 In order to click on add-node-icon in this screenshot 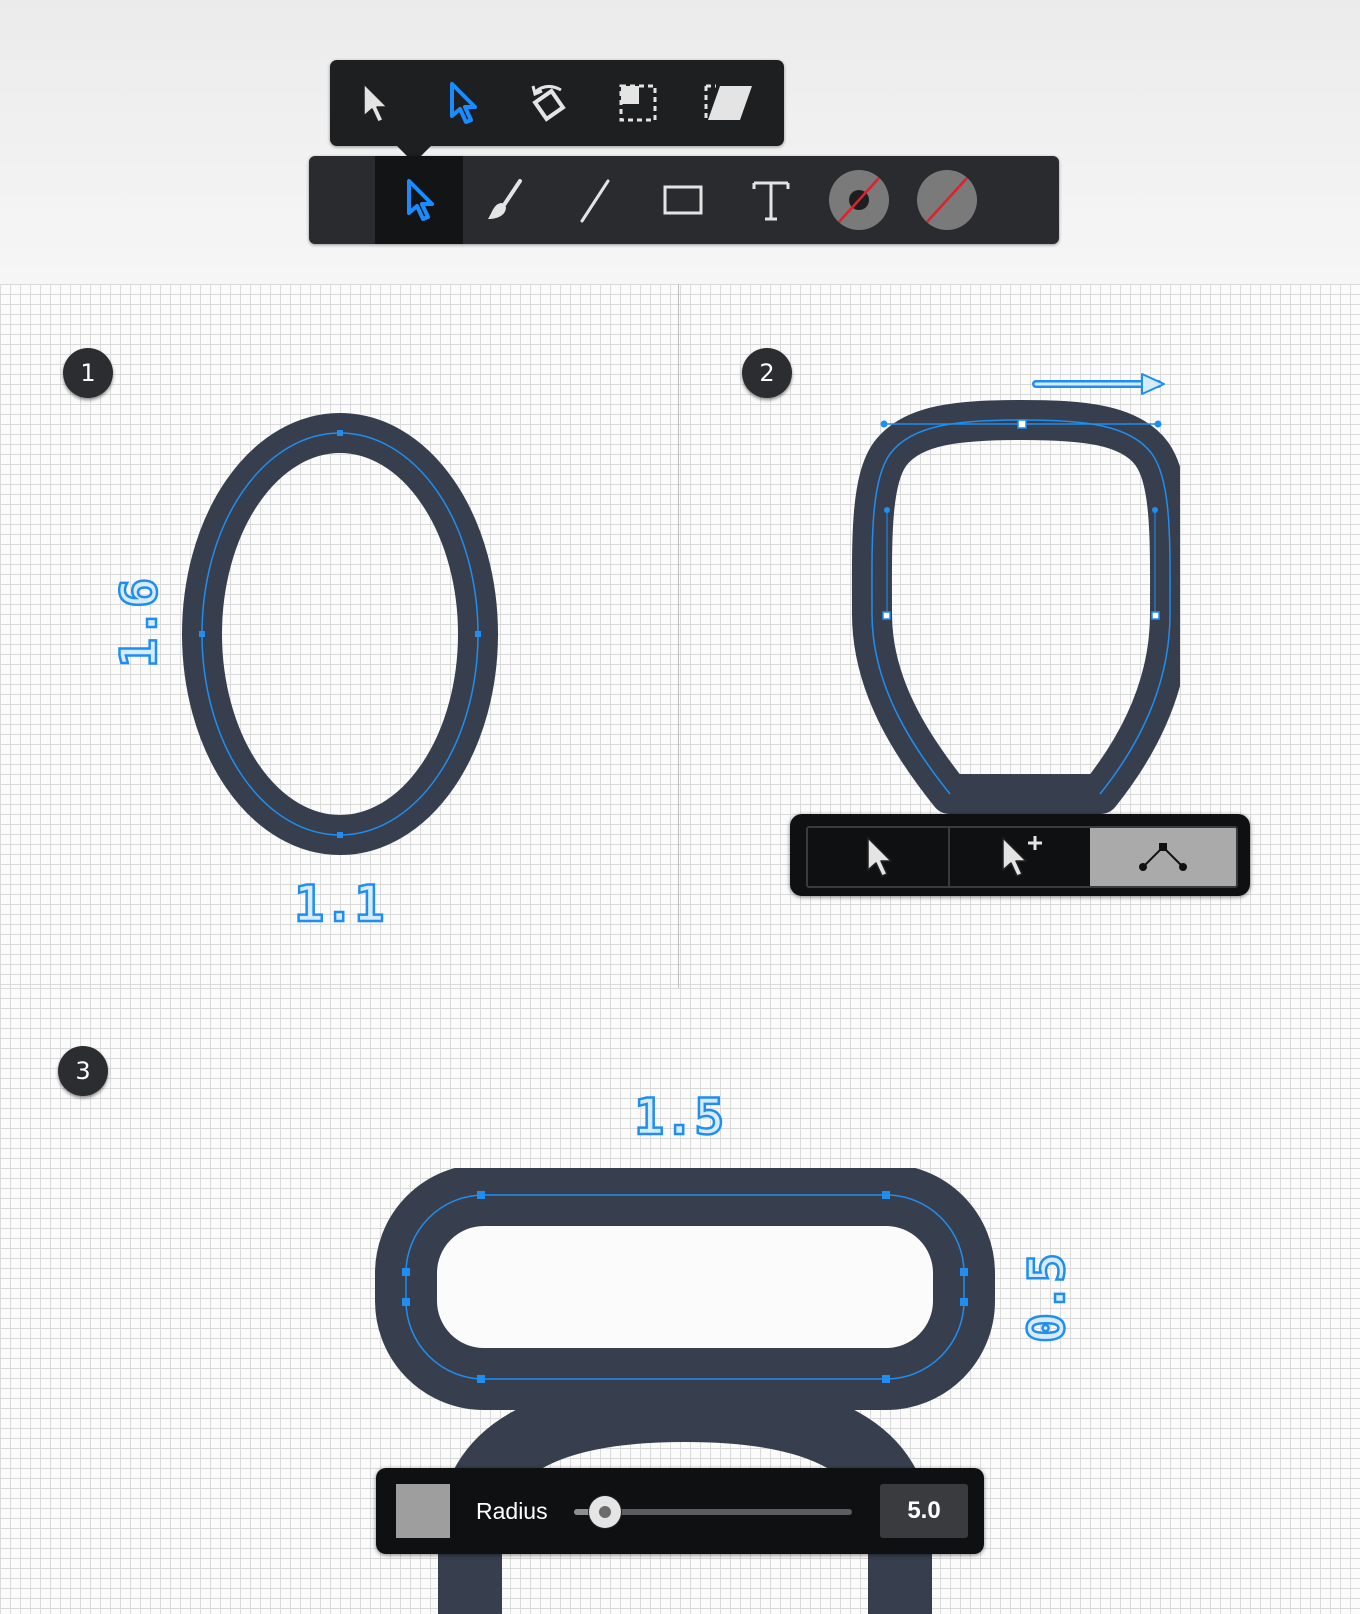, I will do `click(1022, 856)`.